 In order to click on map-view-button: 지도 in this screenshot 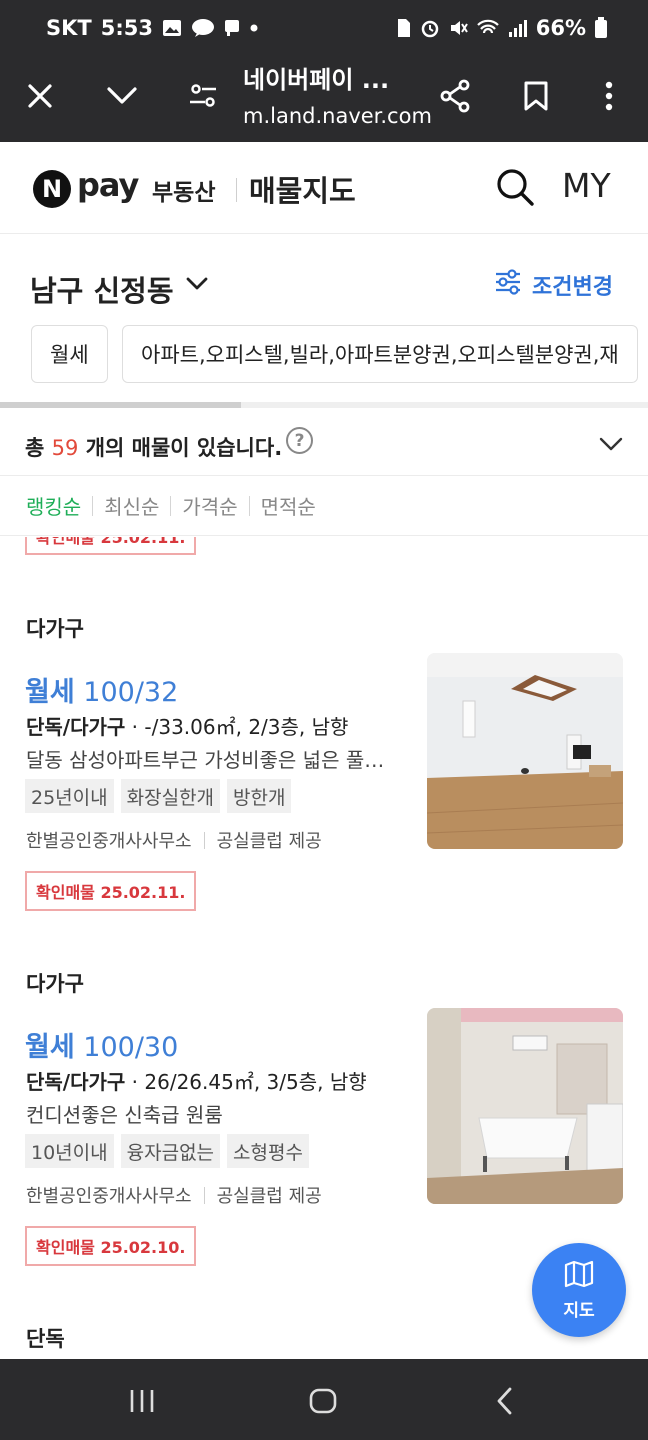, I will do `click(579, 1290)`.